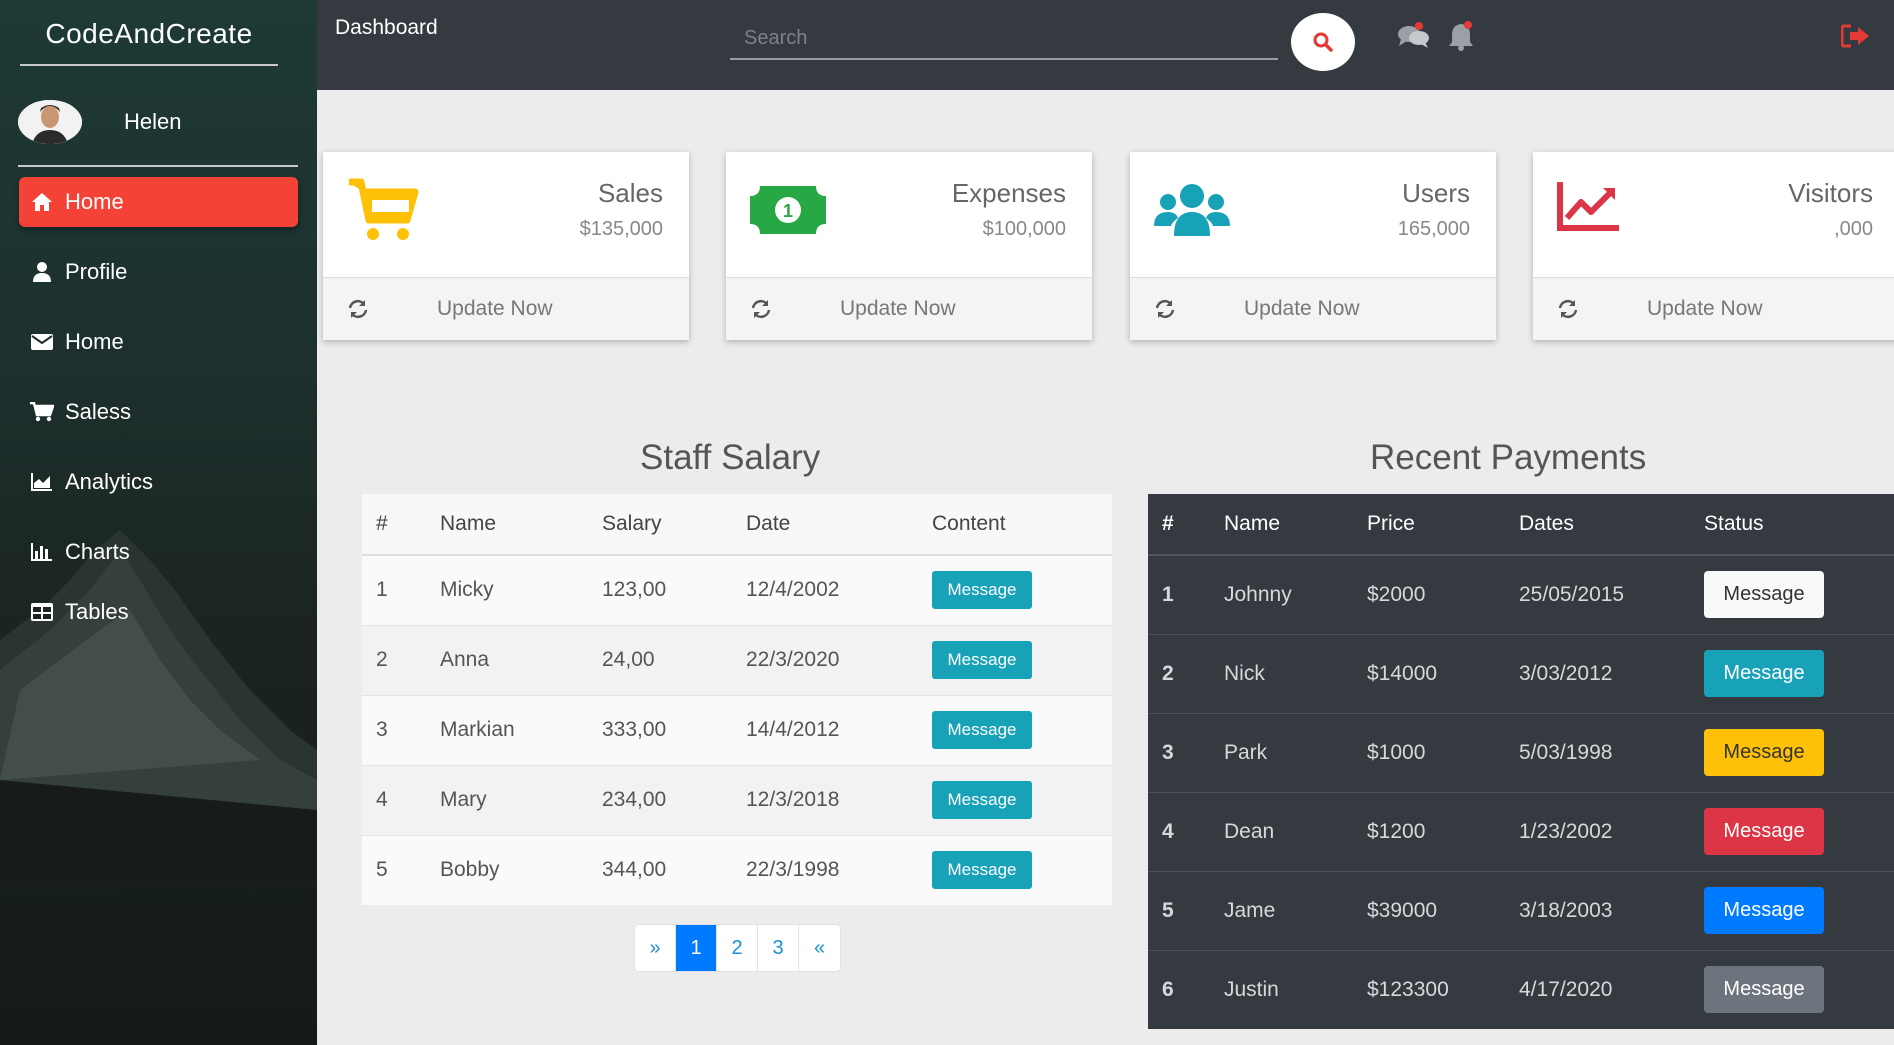 The width and height of the screenshot is (1894, 1045). Describe the element at coordinates (1443, 673) in the screenshot. I see `cell-price: $14000` at that location.